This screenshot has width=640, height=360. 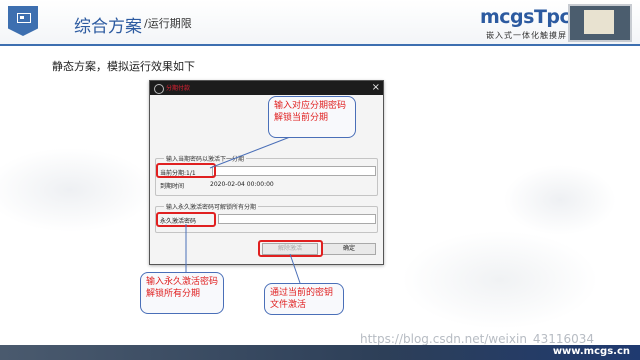 I want to click on highlight-permanent-password, so click(x=186, y=219).